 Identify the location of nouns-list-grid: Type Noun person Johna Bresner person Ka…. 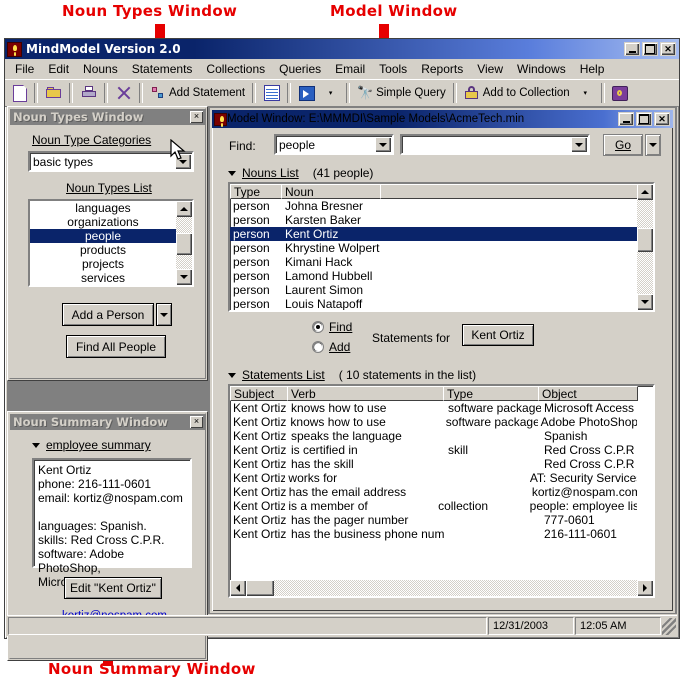
(441, 247).